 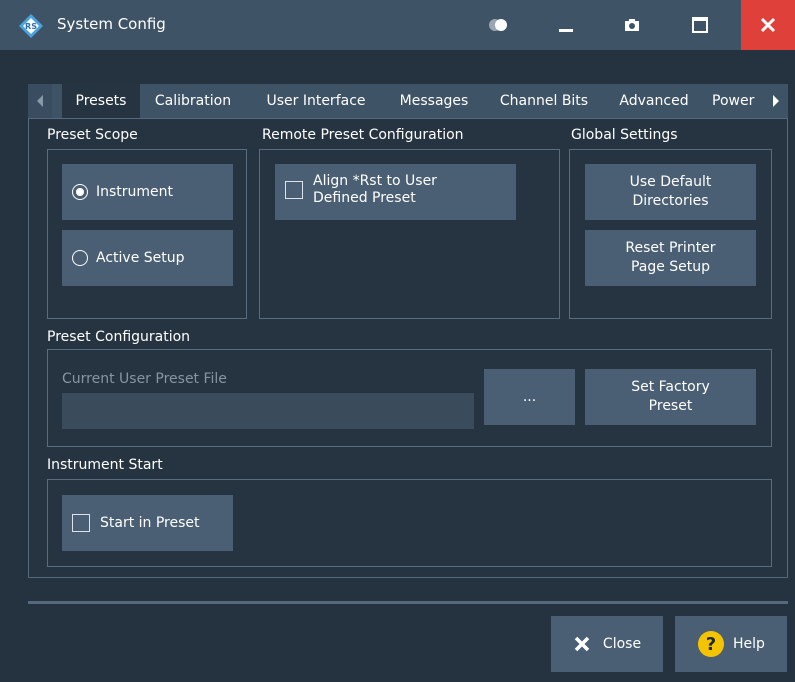 What do you see at coordinates (670, 406) in the screenshot?
I see `factory-line2: Preset` at bounding box center [670, 406].